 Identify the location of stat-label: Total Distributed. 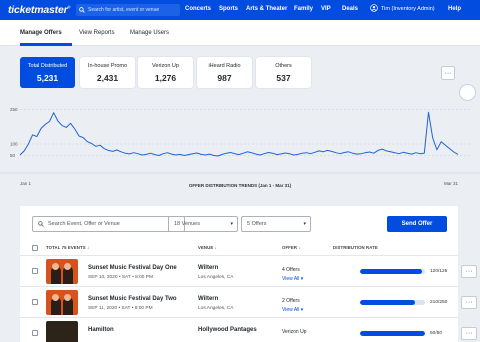
(47, 66).